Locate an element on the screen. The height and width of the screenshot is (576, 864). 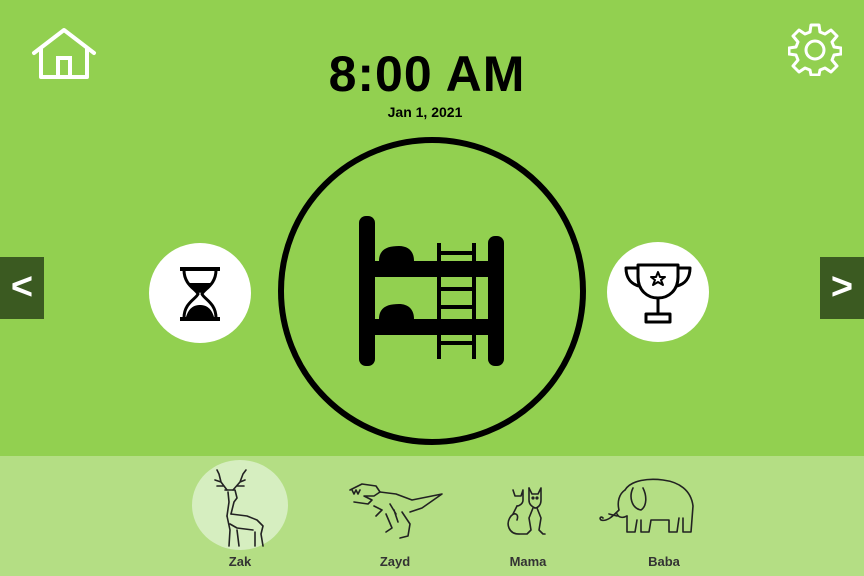
deer-icon is located at coordinates (239, 508).